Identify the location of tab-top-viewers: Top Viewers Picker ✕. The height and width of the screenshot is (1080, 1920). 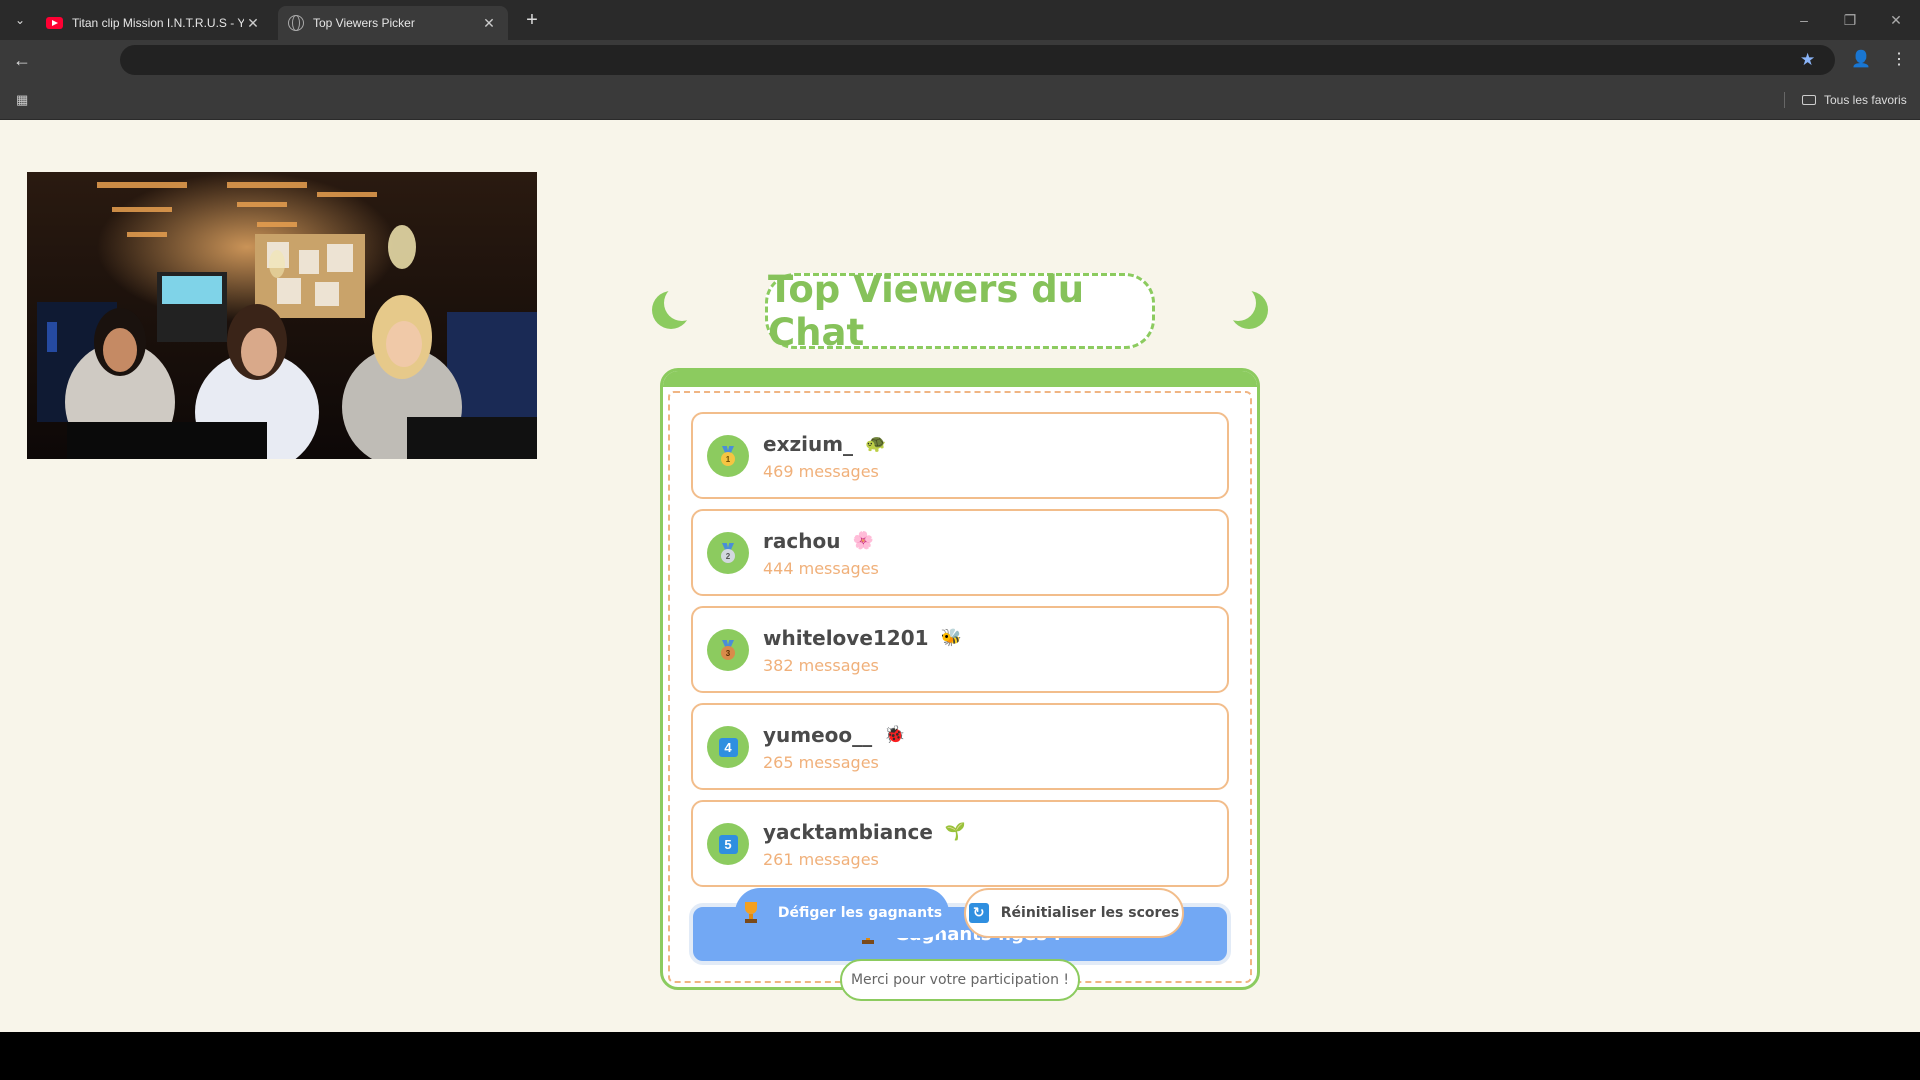
(393, 23).